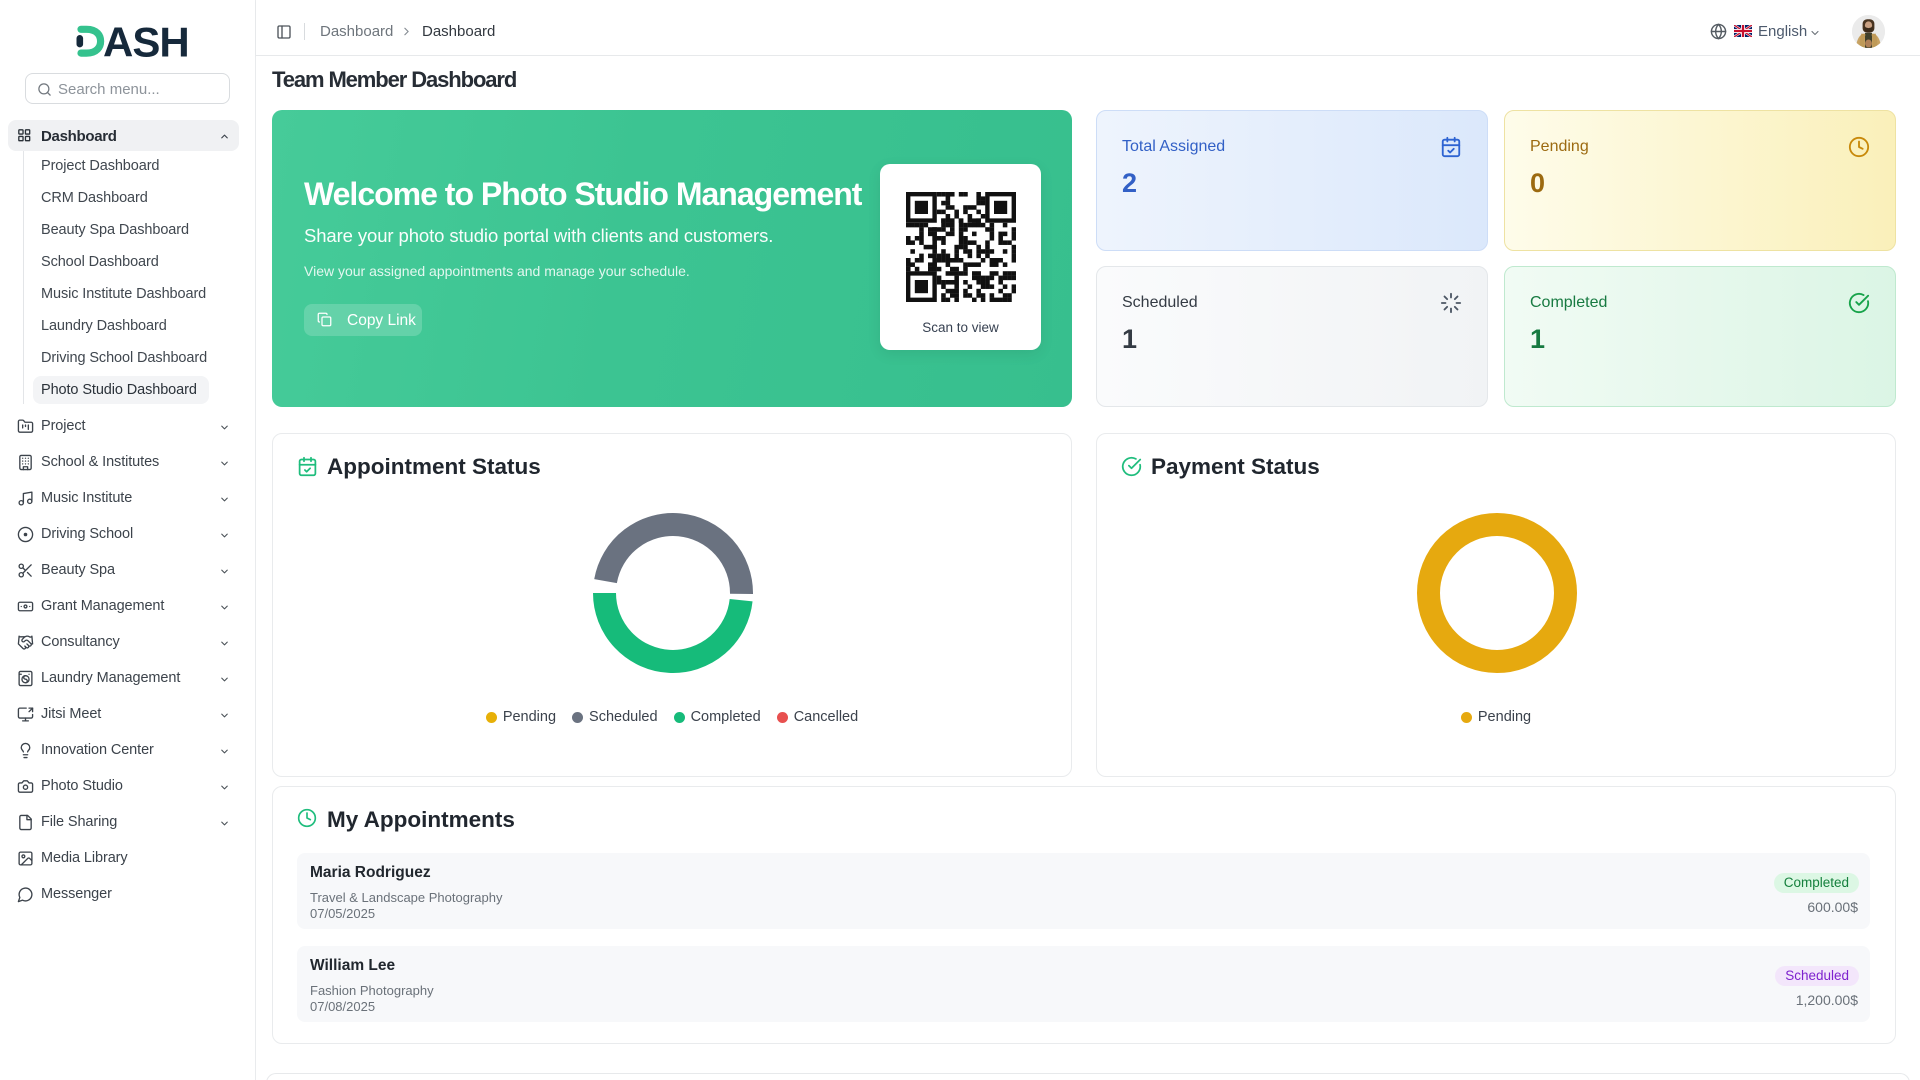  What do you see at coordinates (145, 44) in the screenshot?
I see `svg-text: ASH` at bounding box center [145, 44].